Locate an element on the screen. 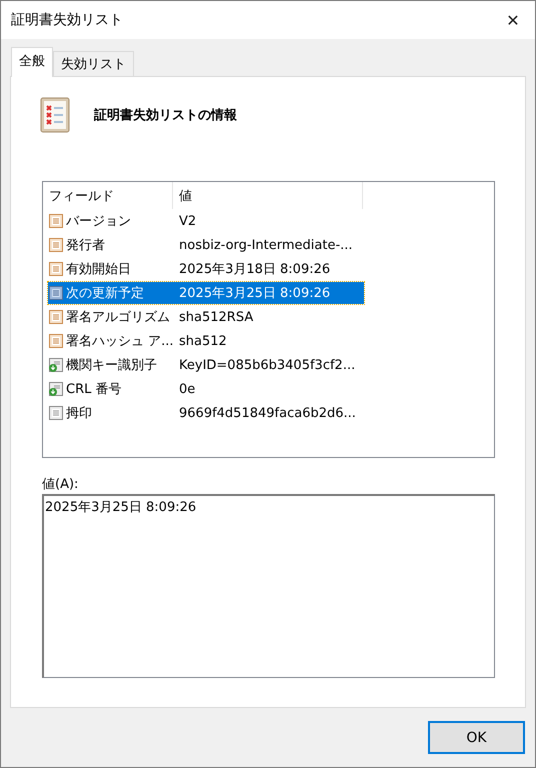  field-value: sha512 is located at coordinates (203, 341).